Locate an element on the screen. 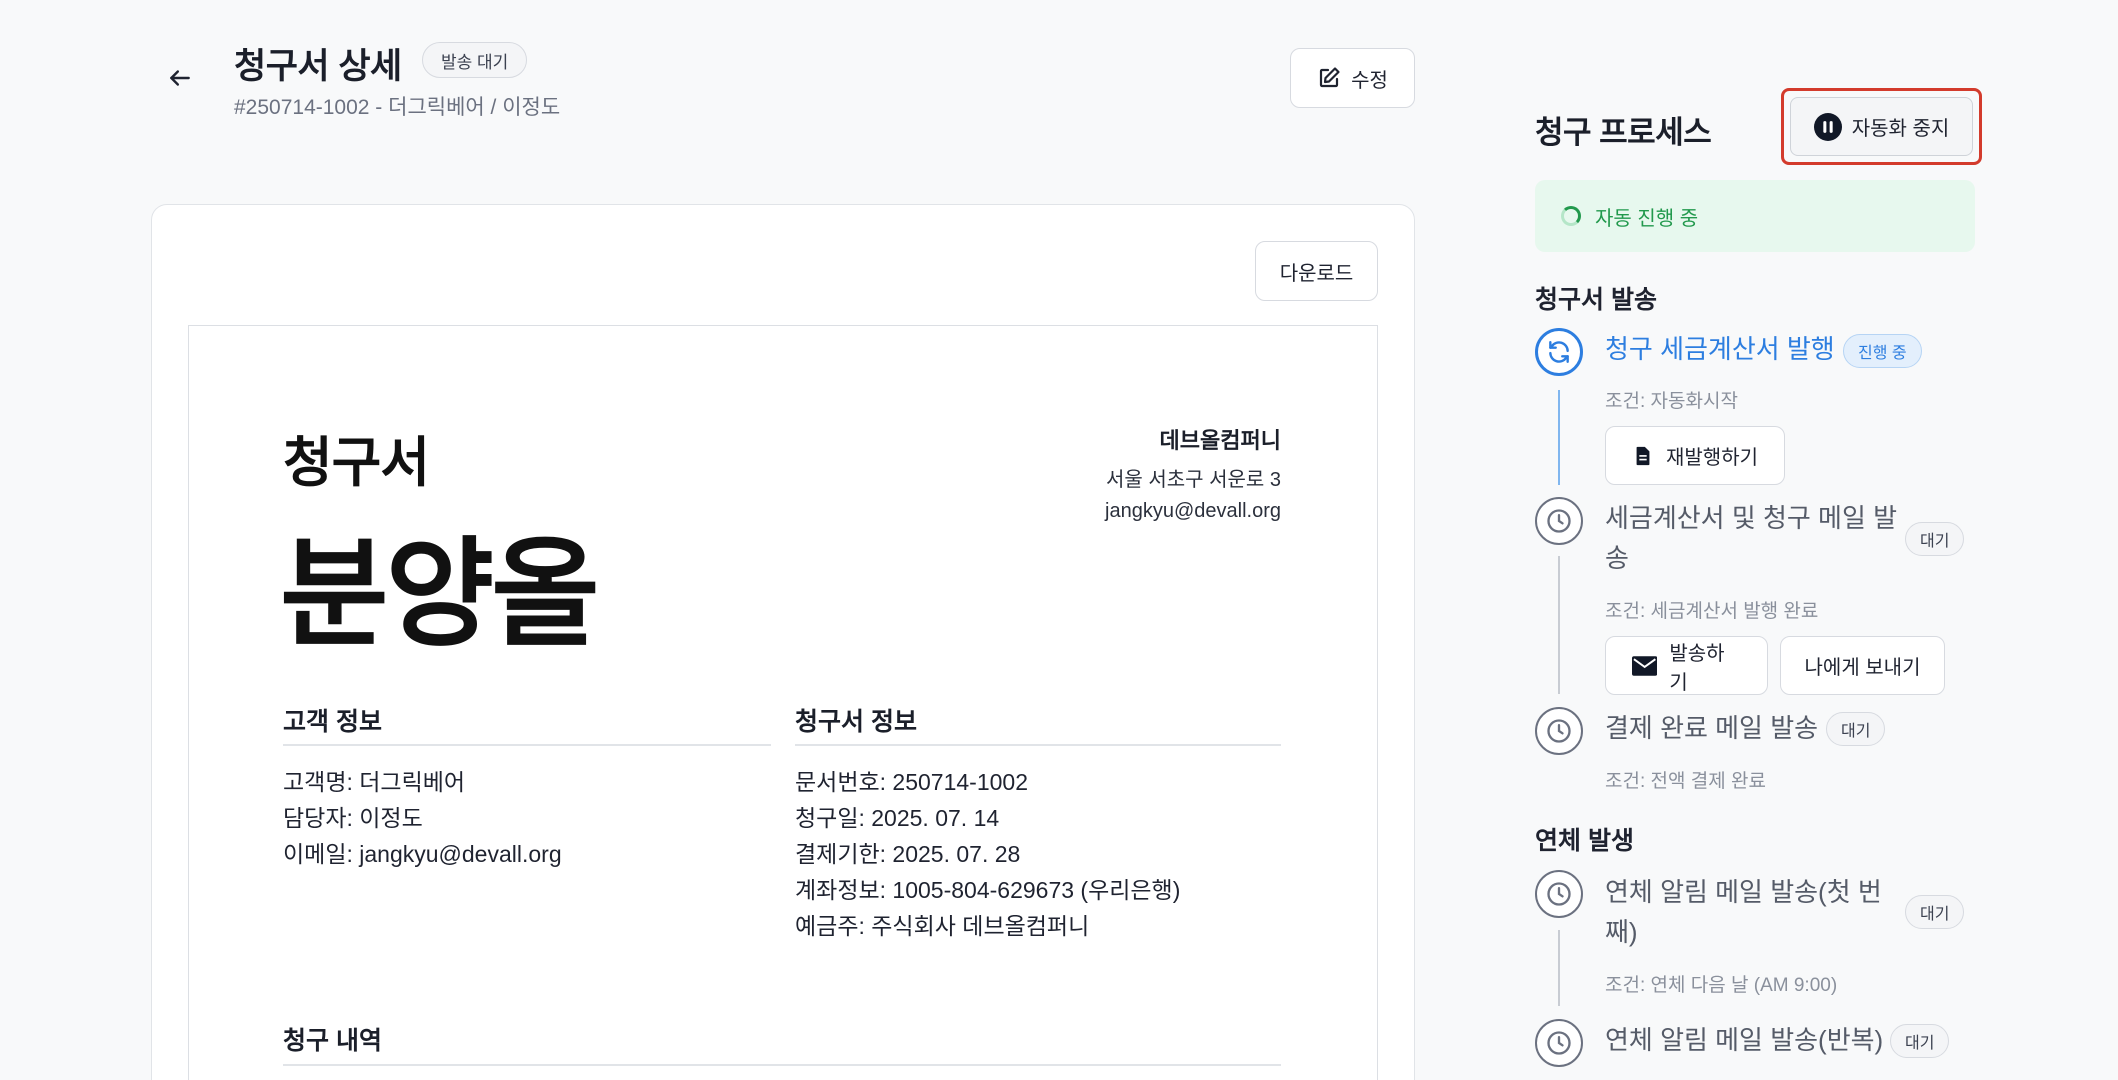 This screenshot has width=2118, height=1080. customer-manager: 담당자: 이정도 is located at coordinates (353, 818).